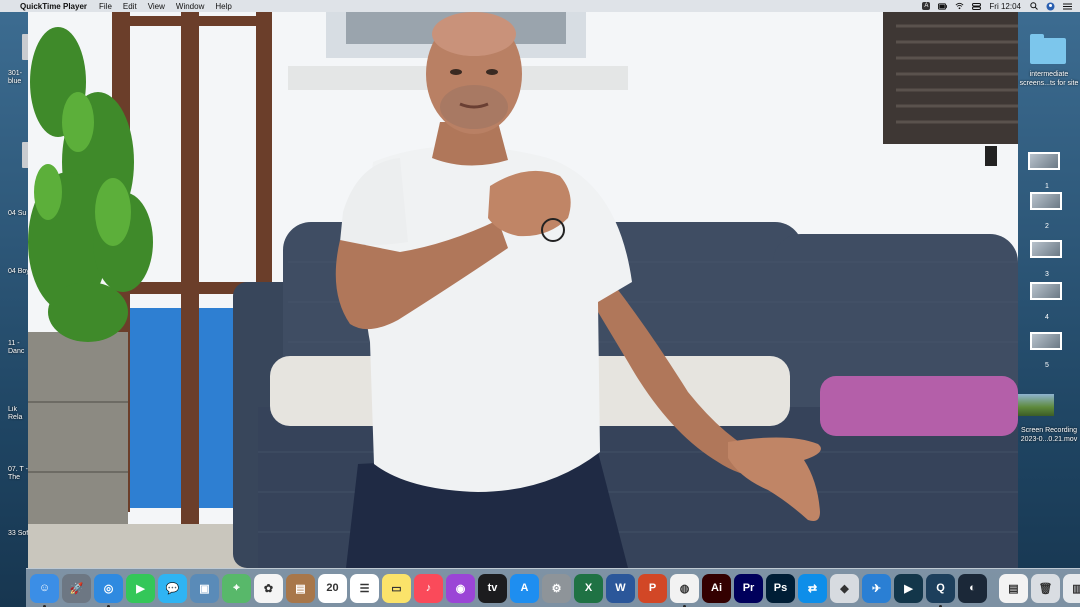  What do you see at coordinates (524, 588) in the screenshot?
I see `dock-app-store-icon: A` at bounding box center [524, 588].